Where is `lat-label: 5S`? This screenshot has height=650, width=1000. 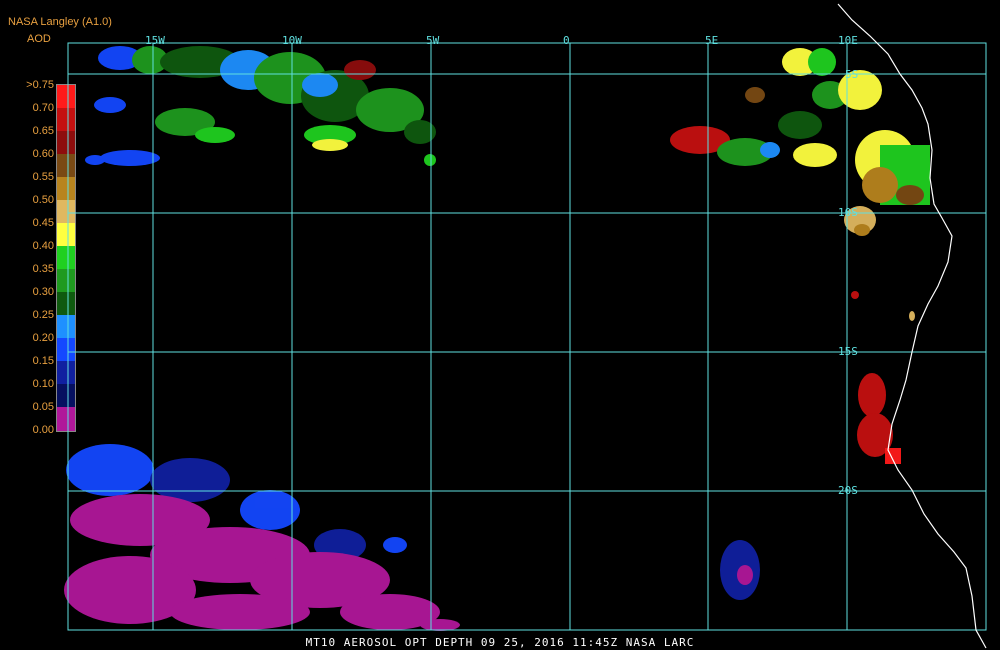 lat-label: 5S is located at coordinates (851, 74).